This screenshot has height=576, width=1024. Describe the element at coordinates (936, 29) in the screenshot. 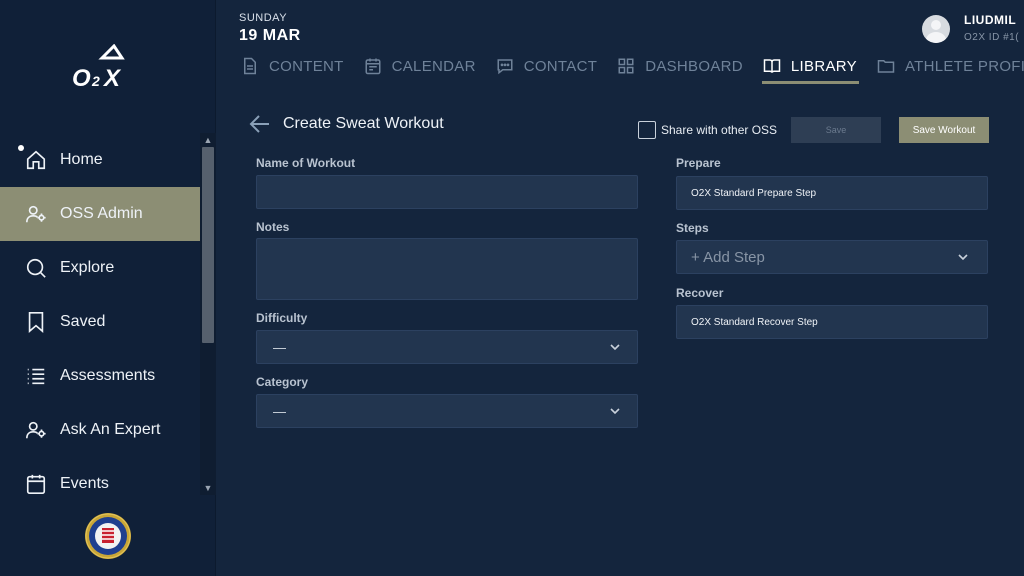

I see `avatar` at that location.